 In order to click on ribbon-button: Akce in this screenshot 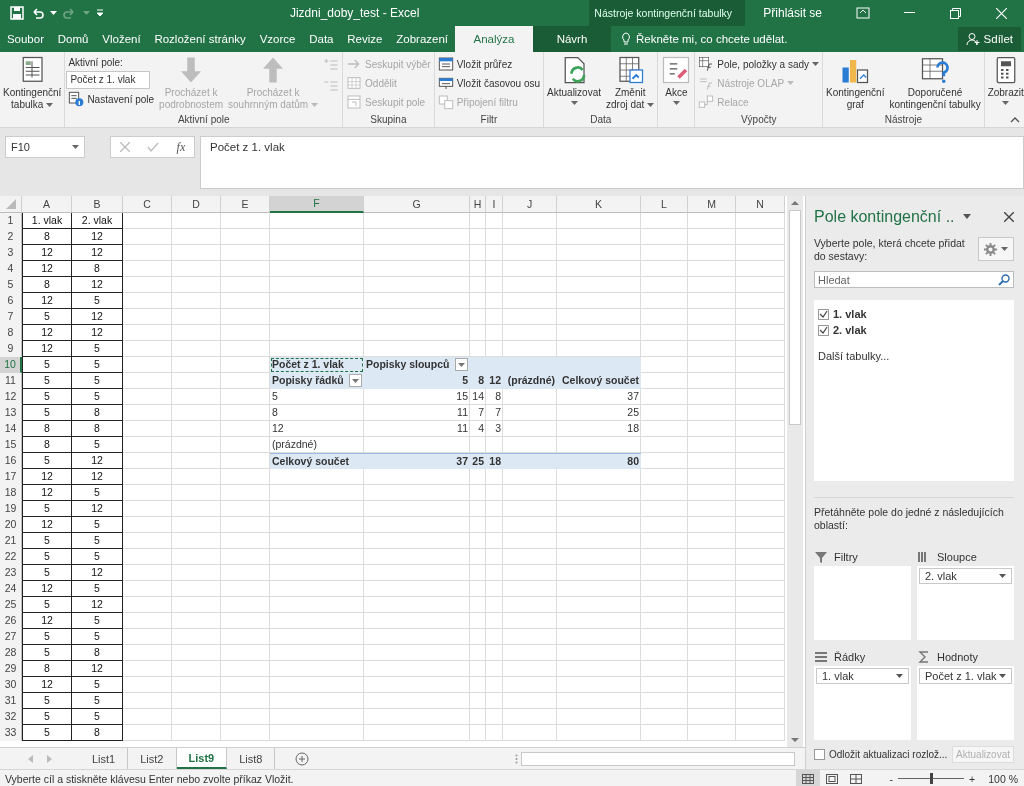, I will do `click(676, 84)`.